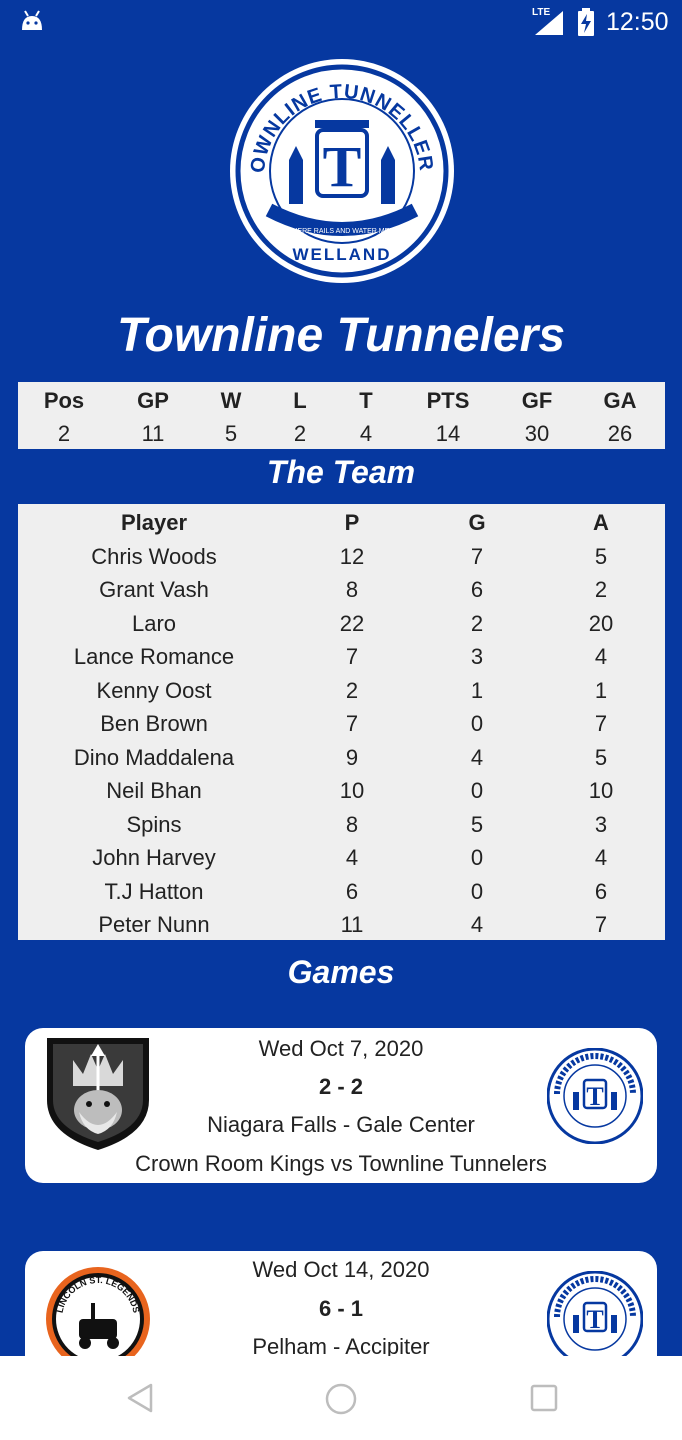 The width and height of the screenshot is (682, 1440). Describe the element at coordinates (154, 824) in the screenshot. I see `roster-cell-player-name: Spins` at that location.